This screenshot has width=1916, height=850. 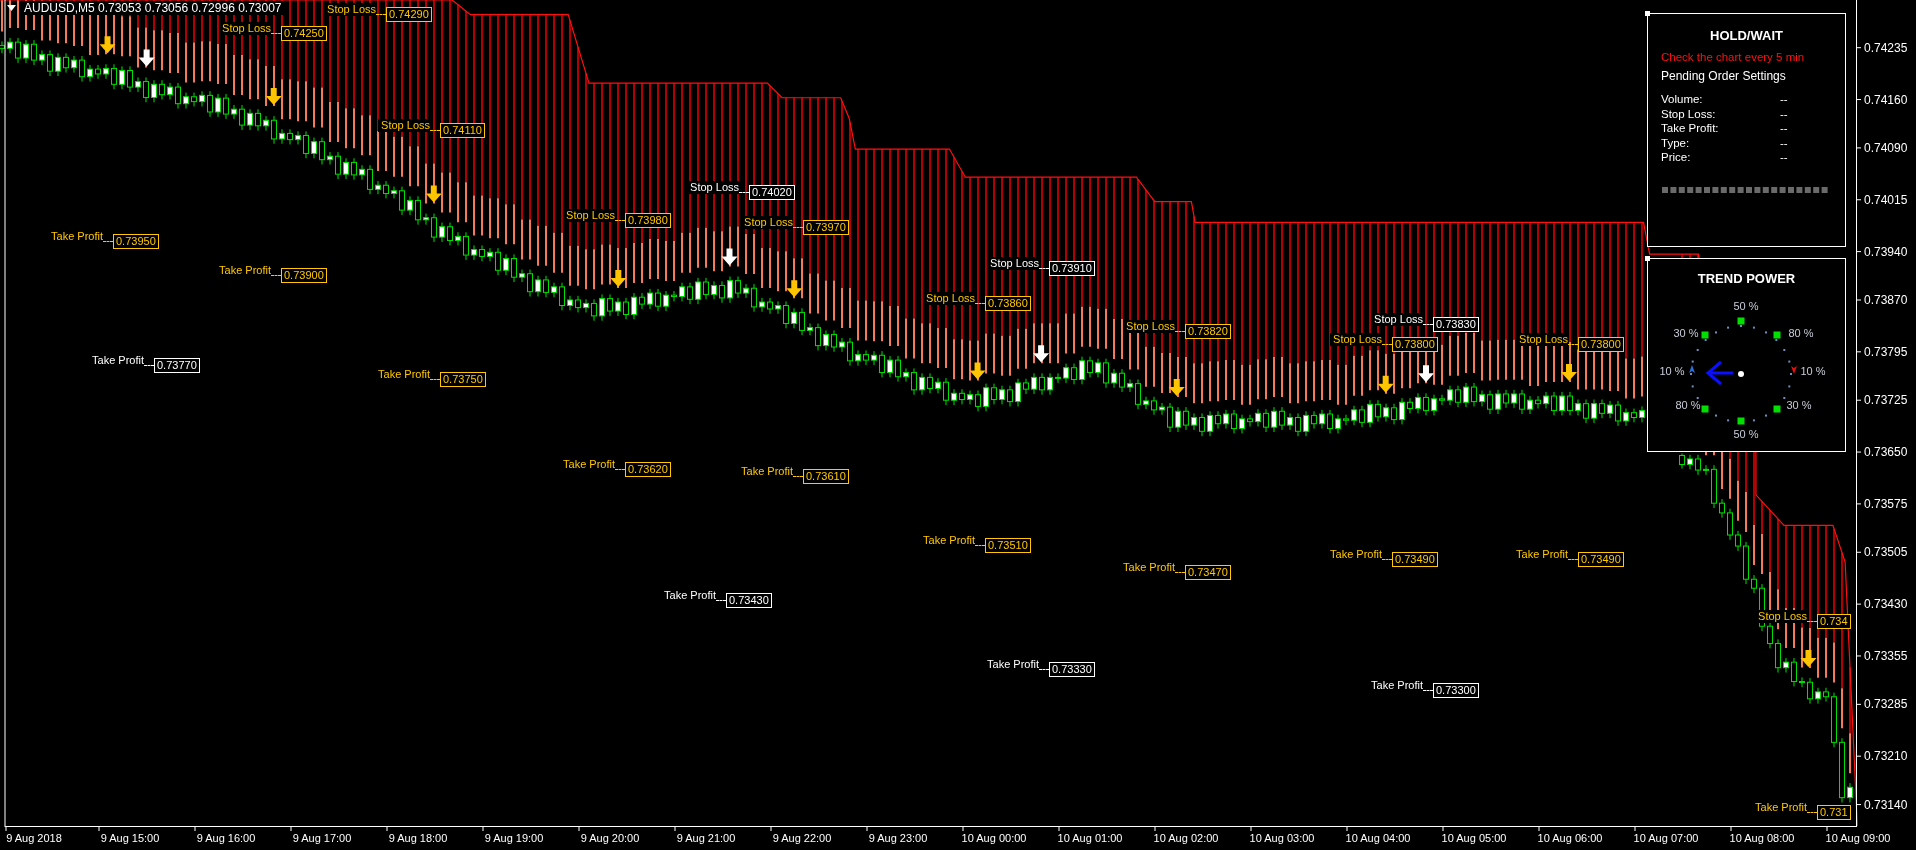 I want to click on price-annotation: Stop Loss 0.74250, so click(x=269, y=32).